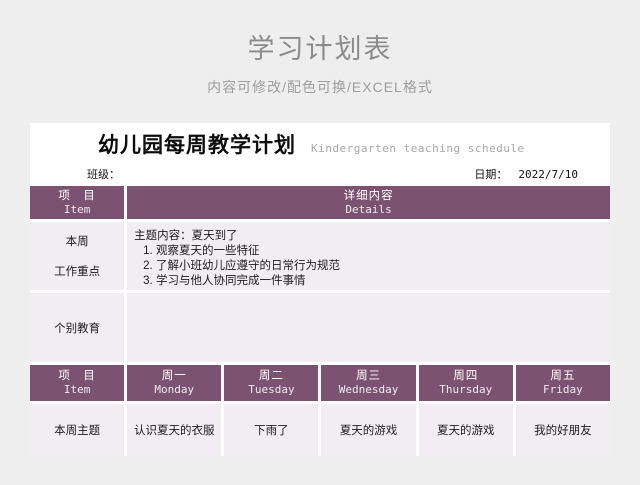 The height and width of the screenshot is (485, 640). I want to click on header-details-en: Details, so click(368, 209).